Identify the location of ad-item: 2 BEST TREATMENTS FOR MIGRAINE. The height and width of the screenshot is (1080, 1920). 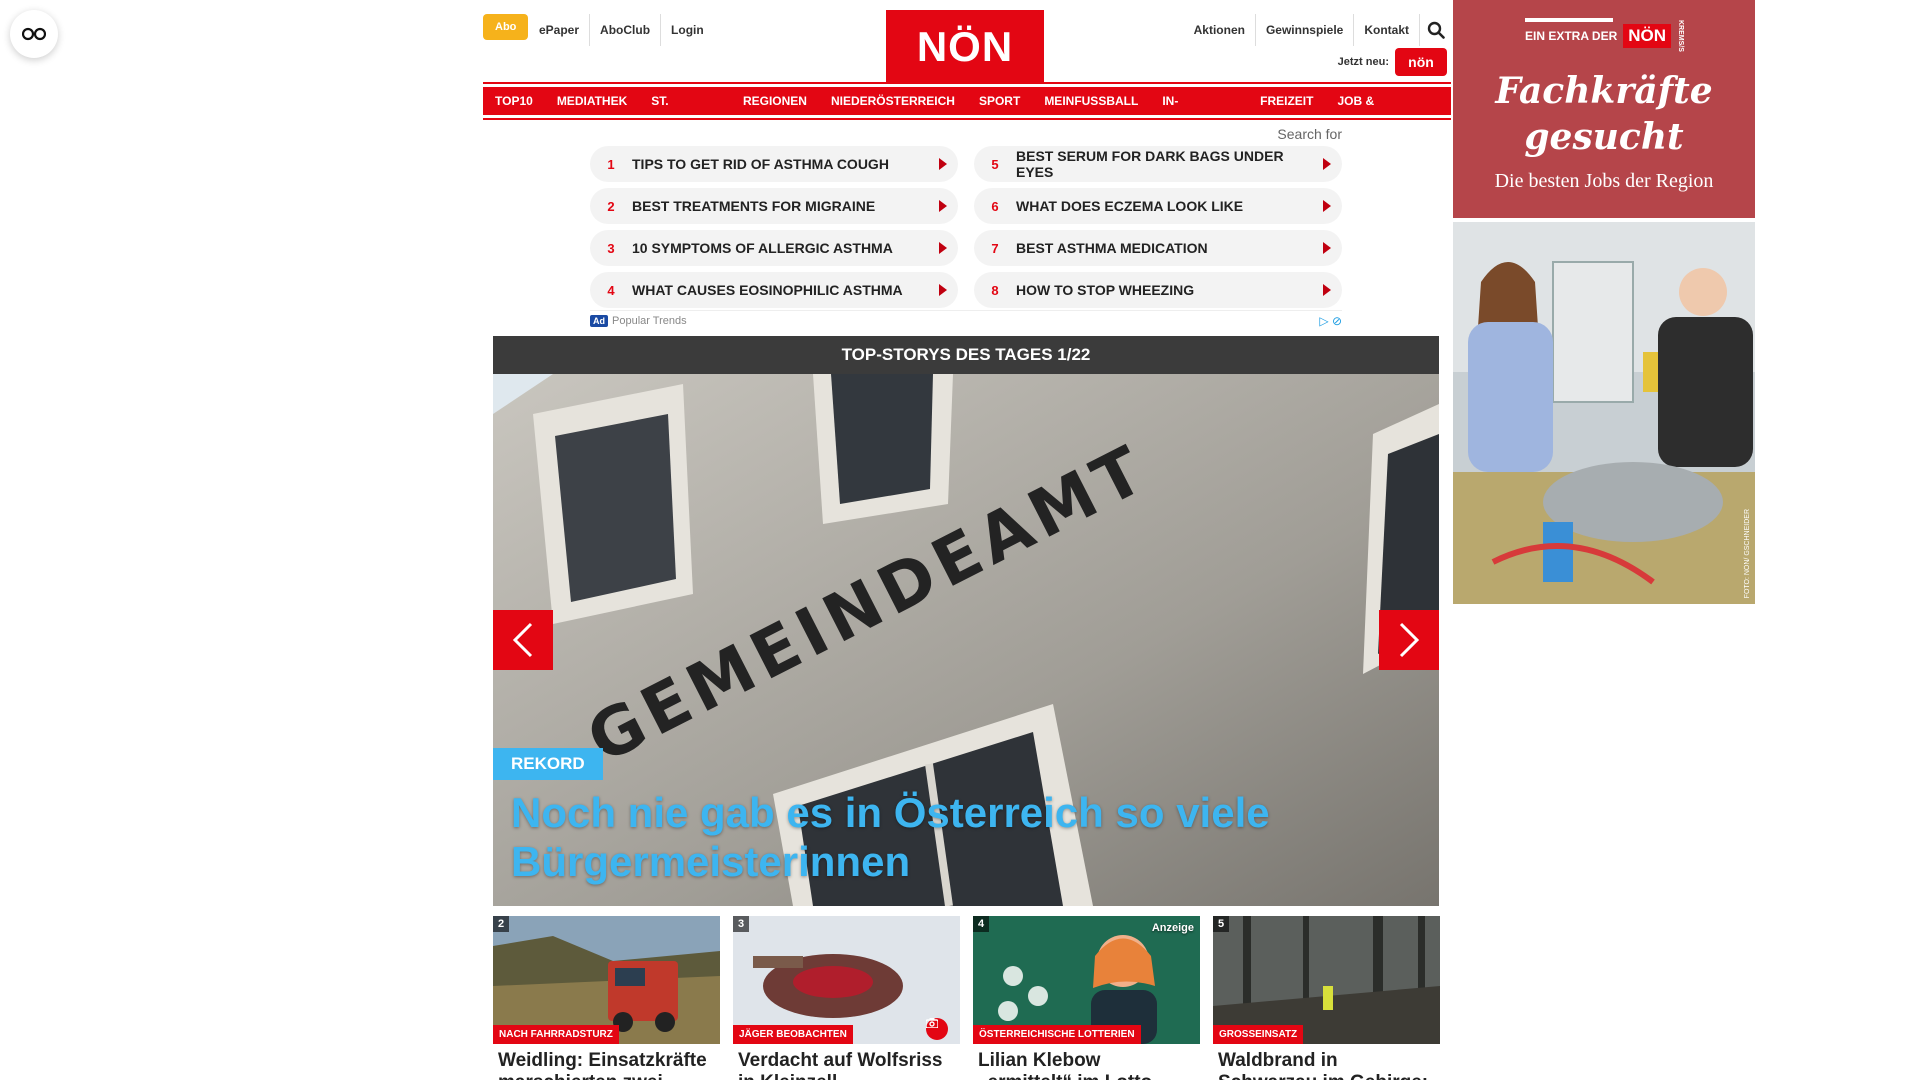
(774, 206).